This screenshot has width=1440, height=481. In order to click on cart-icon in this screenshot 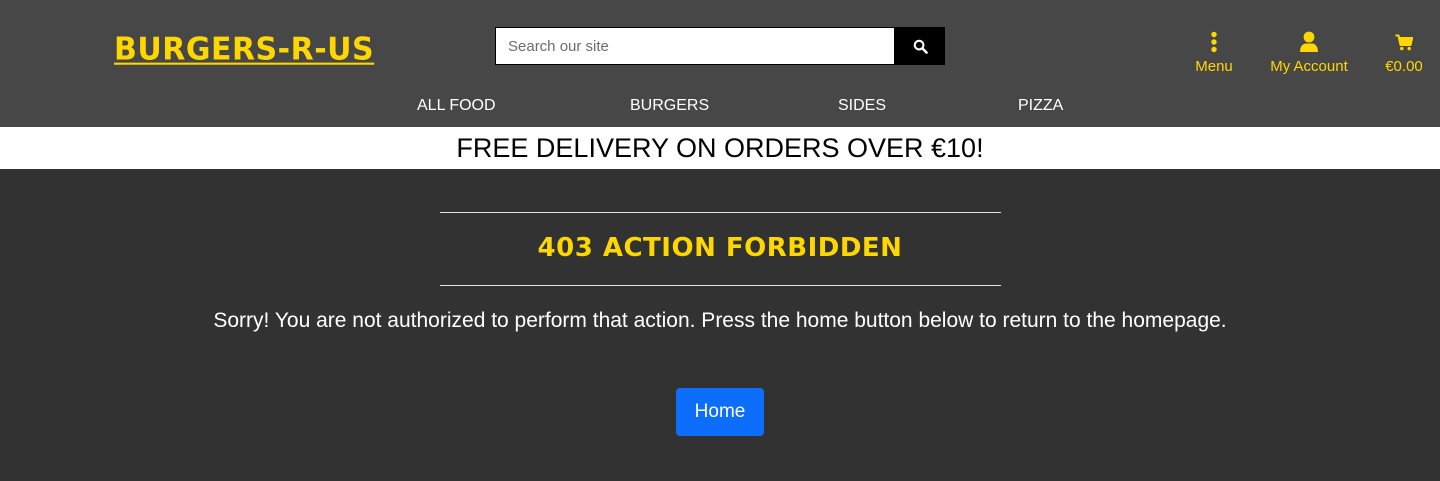, I will do `click(1404, 42)`.